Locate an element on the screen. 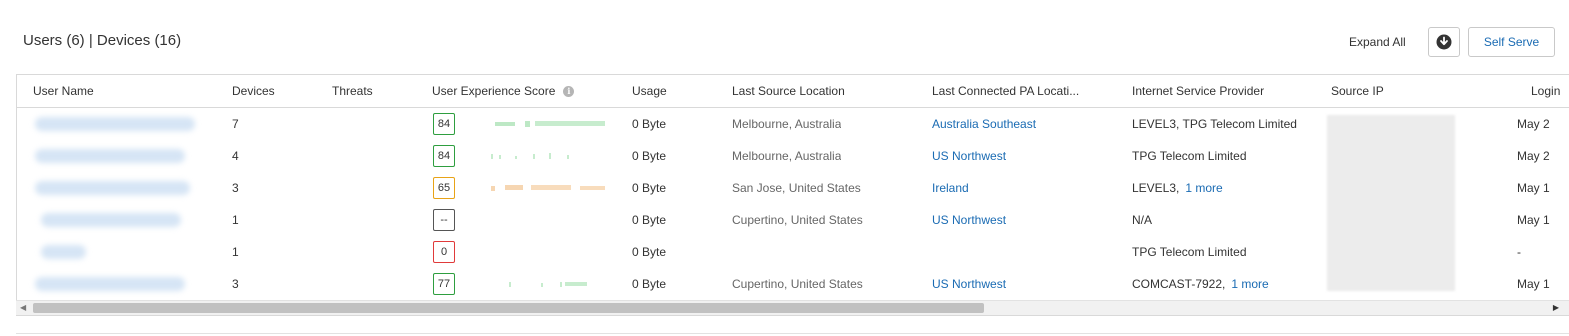 Image resolution: width=1569 pixels, height=336 pixels. login-cell: - is located at coordinates (1519, 252).